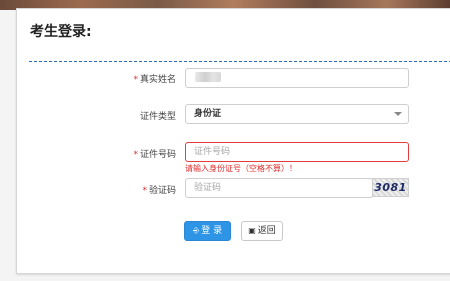 Image resolution: width=450 pixels, height=281 pixels. Describe the element at coordinates (162, 191) in the screenshot. I see `captcha-label-text: 验证码` at that location.